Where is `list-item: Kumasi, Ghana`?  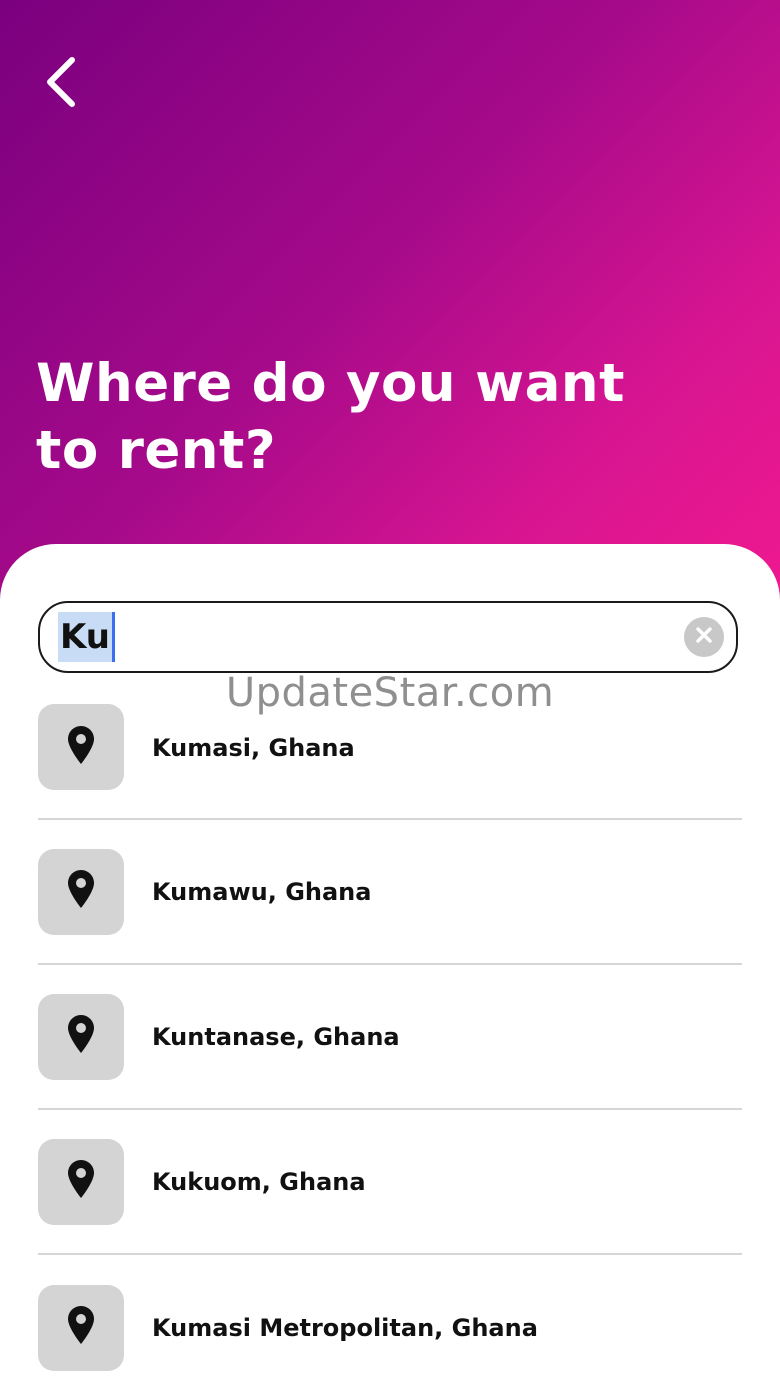
list-item: Kumasi, Ghana is located at coordinates (390, 762).